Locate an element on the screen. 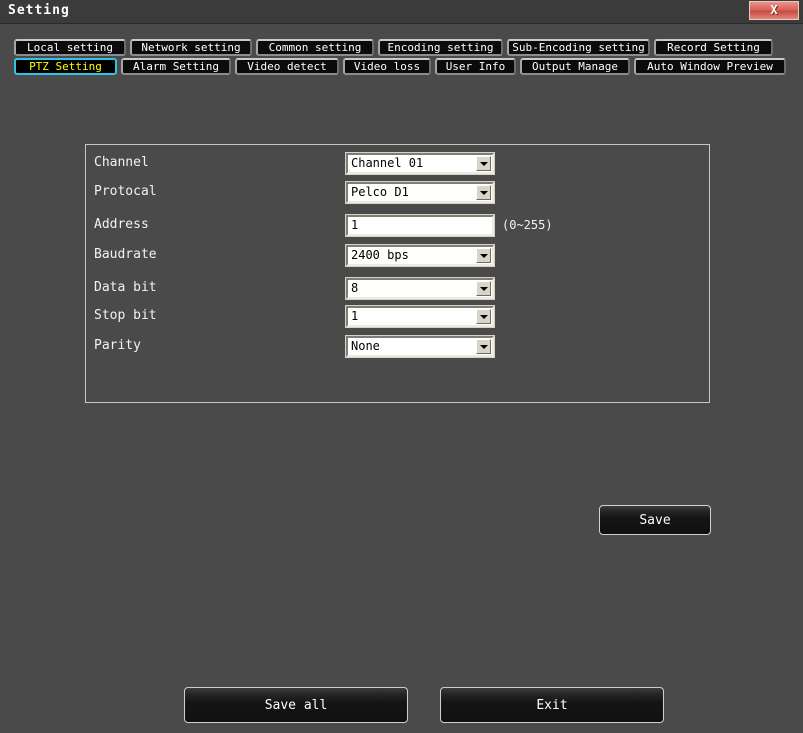 This screenshot has width=803, height=733. tab-label: User Info is located at coordinates (475, 66).